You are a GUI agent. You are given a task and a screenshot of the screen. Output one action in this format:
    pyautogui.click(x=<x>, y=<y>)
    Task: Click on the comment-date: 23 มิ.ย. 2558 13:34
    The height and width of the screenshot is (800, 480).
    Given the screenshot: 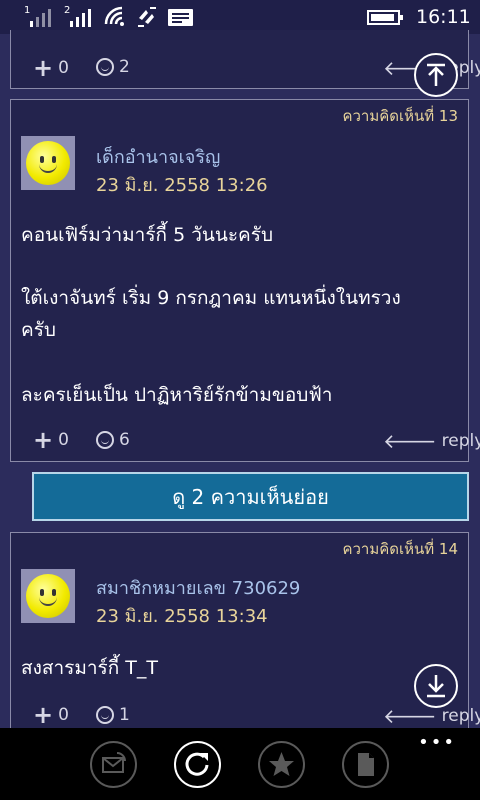 What is the action you would take?
    pyautogui.click(x=182, y=616)
    